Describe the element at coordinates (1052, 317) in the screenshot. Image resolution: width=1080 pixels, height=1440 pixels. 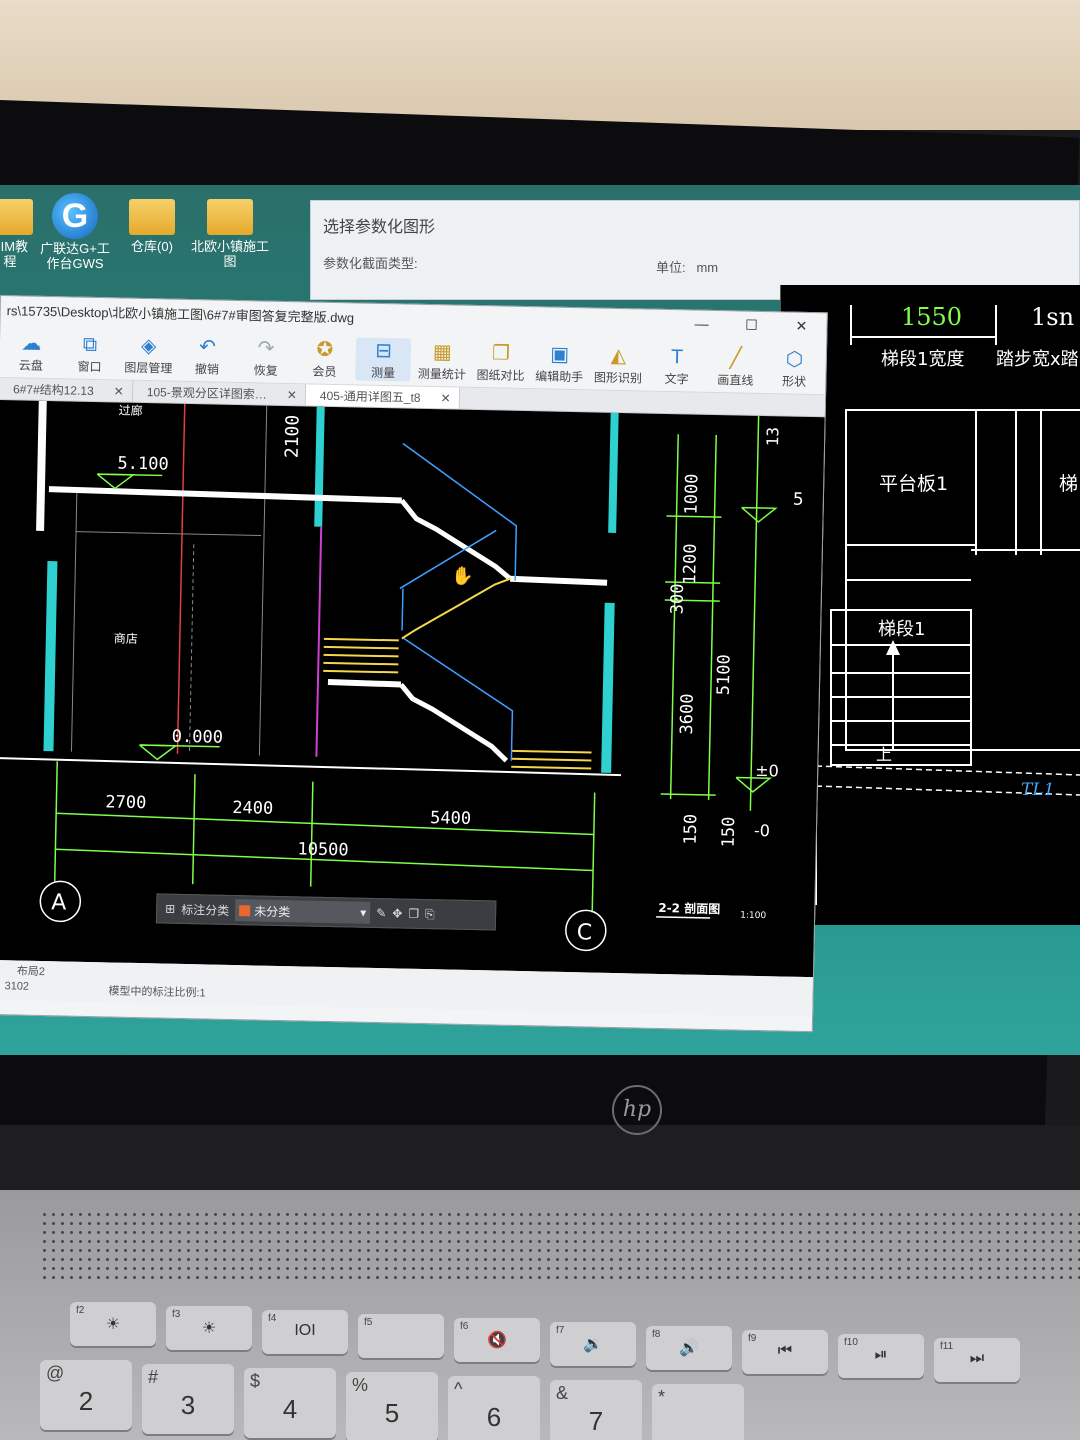
I see `dim-1sn: 1sn` at that location.